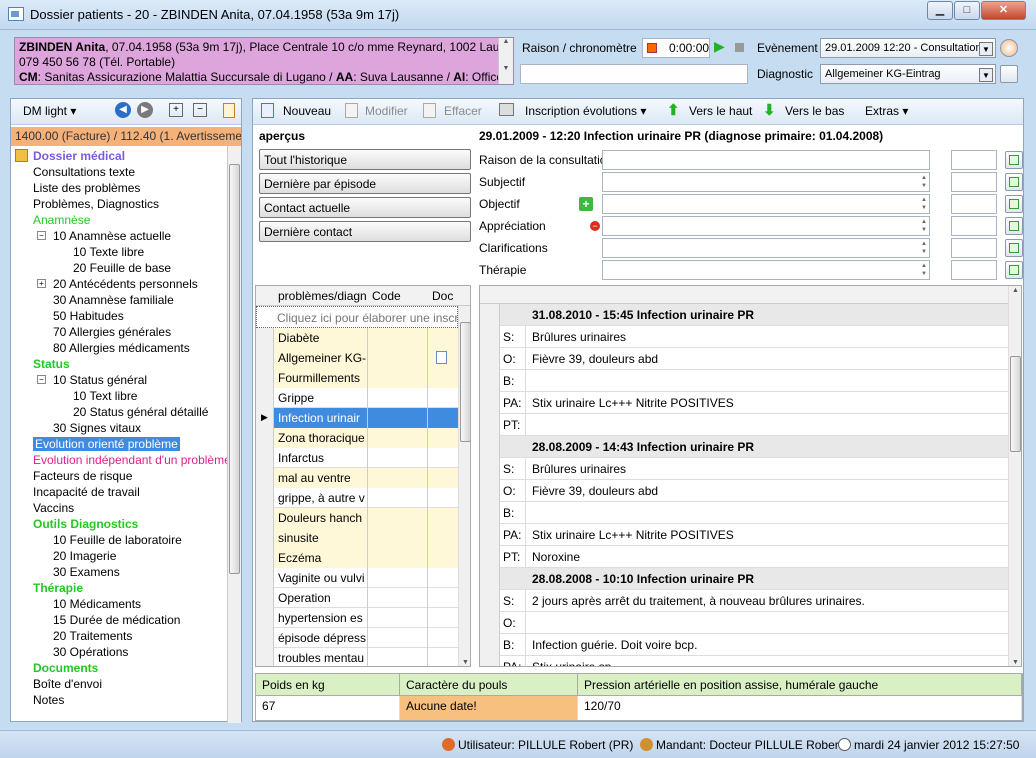  Describe the element at coordinates (357, 498) in the screenshot. I see `problem-row: grippe, à autre v` at that location.